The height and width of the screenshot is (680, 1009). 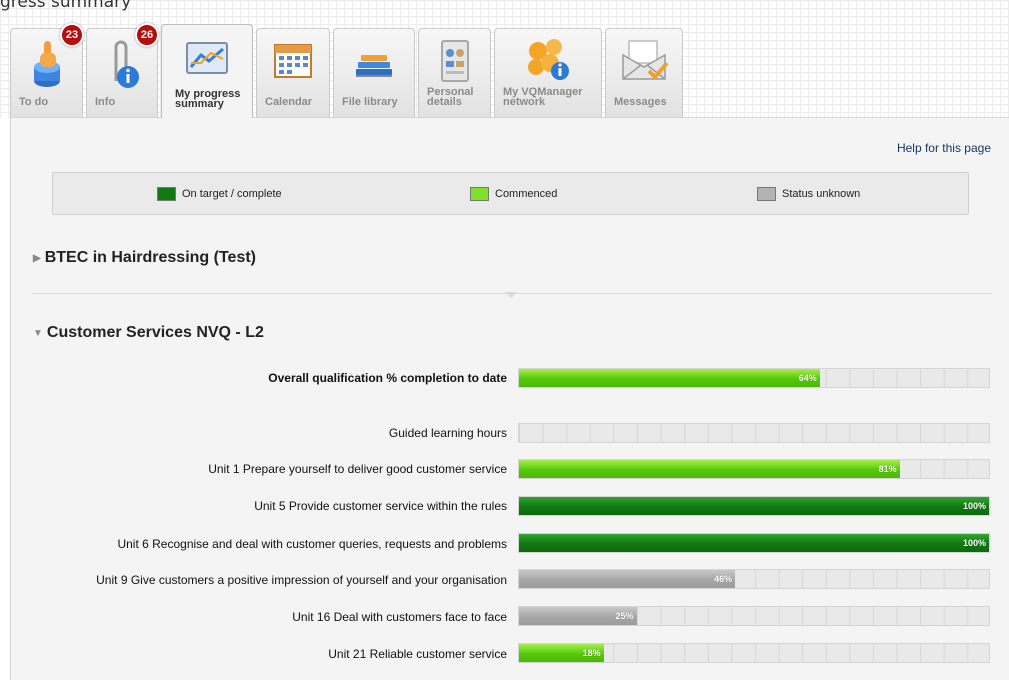 What do you see at coordinates (578, 616) in the screenshot?
I see `bar-fill: 25%` at bounding box center [578, 616].